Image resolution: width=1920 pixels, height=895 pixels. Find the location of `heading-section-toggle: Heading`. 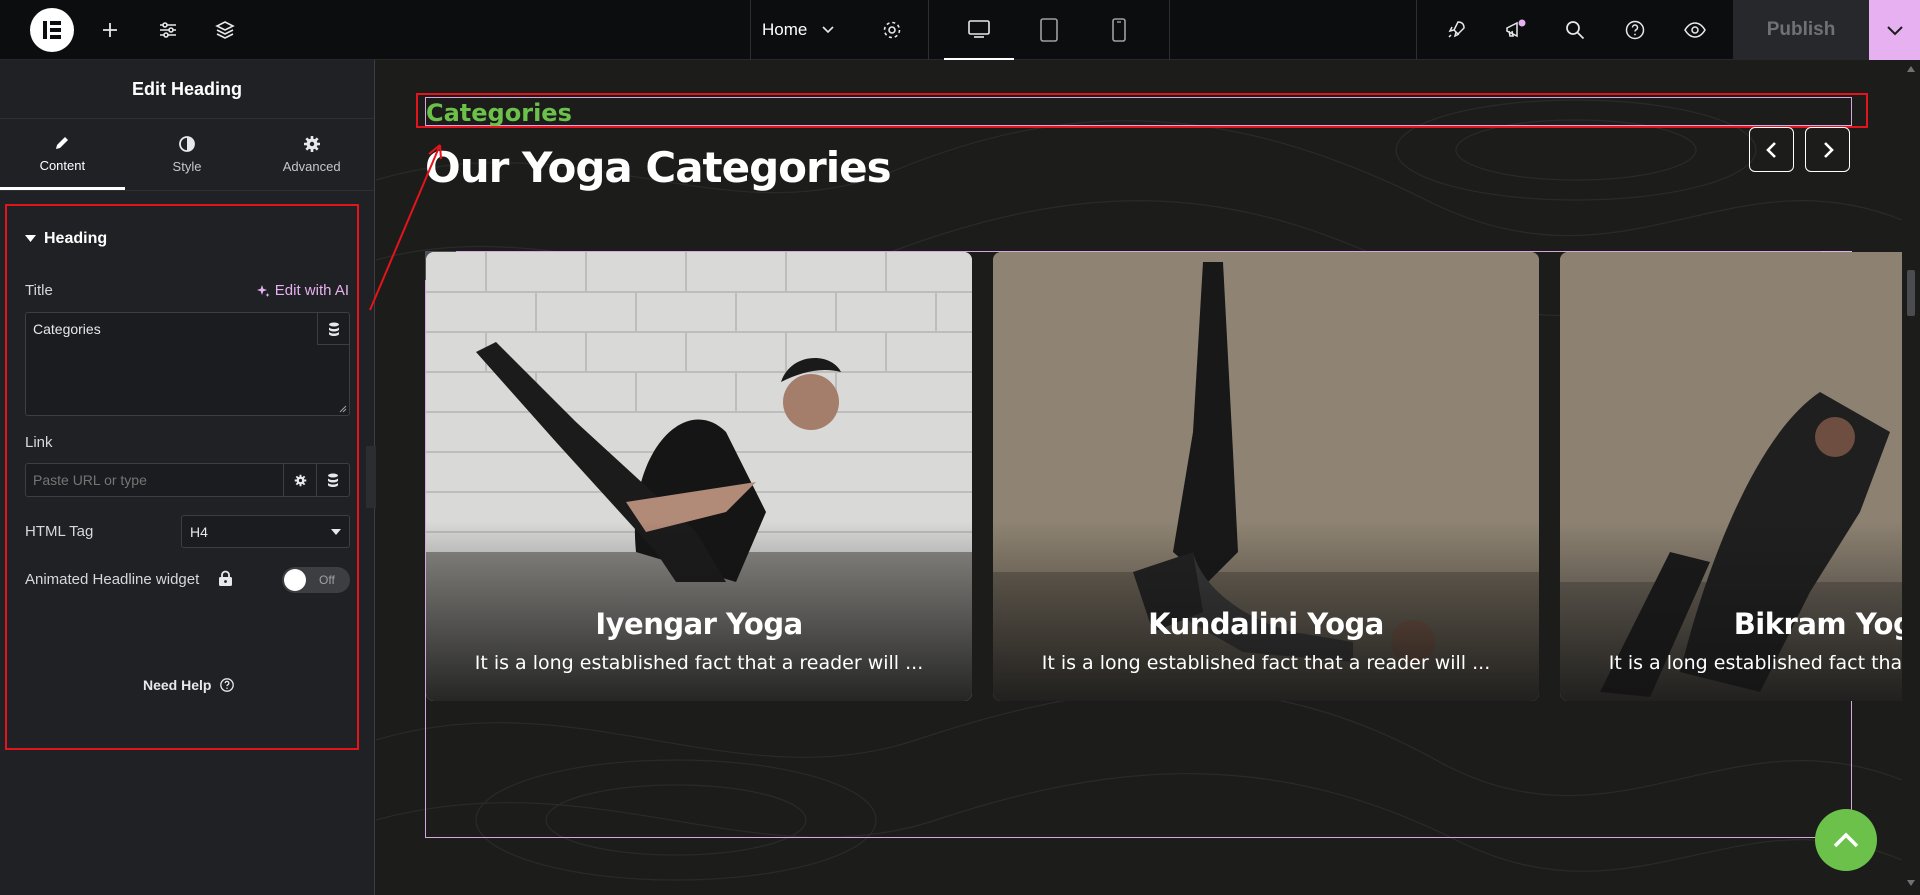

heading-section-toggle: Heading is located at coordinates (66, 239).